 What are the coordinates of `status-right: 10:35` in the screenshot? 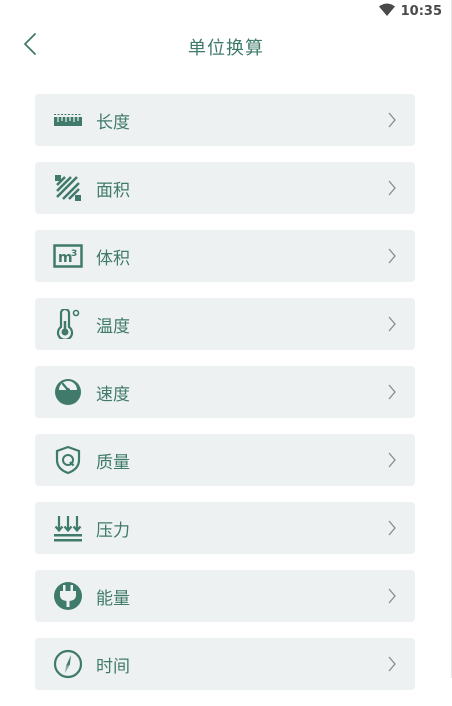 It's located at (410, 11).